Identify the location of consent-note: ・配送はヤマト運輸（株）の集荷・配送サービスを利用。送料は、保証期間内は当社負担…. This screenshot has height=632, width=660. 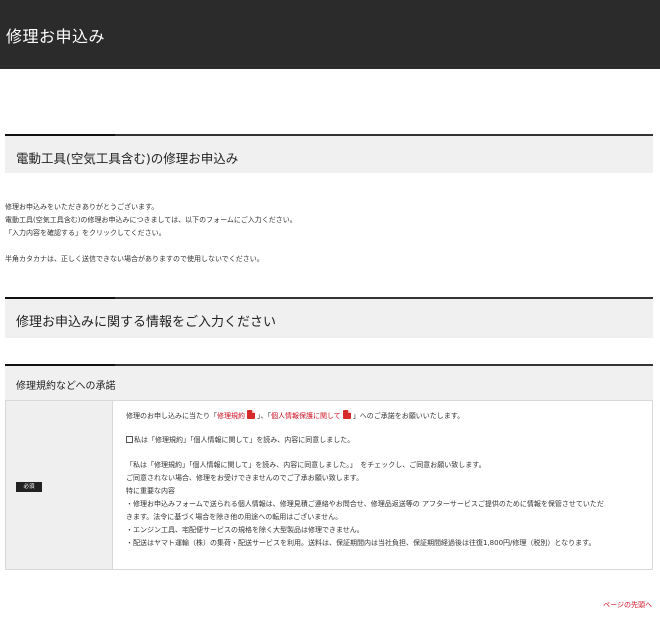
(361, 543).